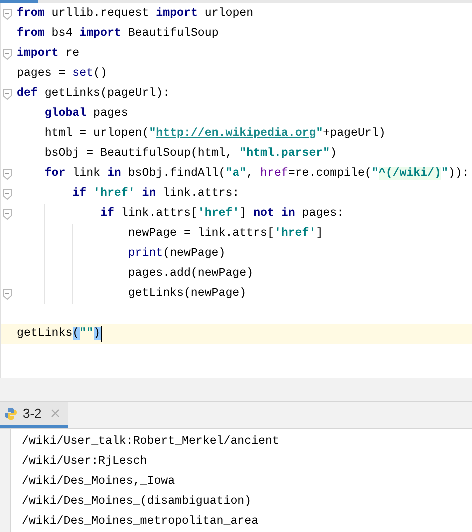 This screenshot has height=532, width=472. I want to click on console-output-line: /wiki/Des_Moines_metropolitan_area, so click(140, 522).